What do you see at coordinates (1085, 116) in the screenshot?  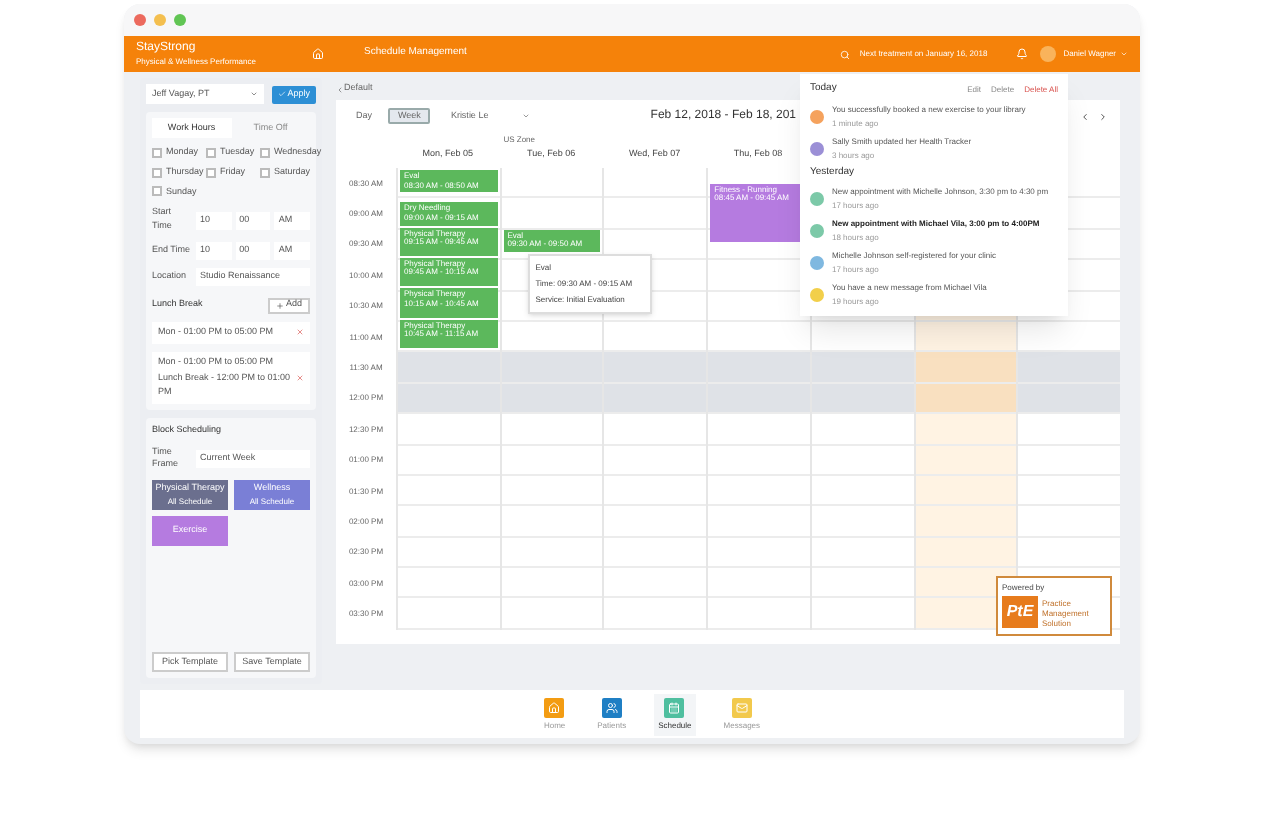 I see `previous-icon` at bounding box center [1085, 116].